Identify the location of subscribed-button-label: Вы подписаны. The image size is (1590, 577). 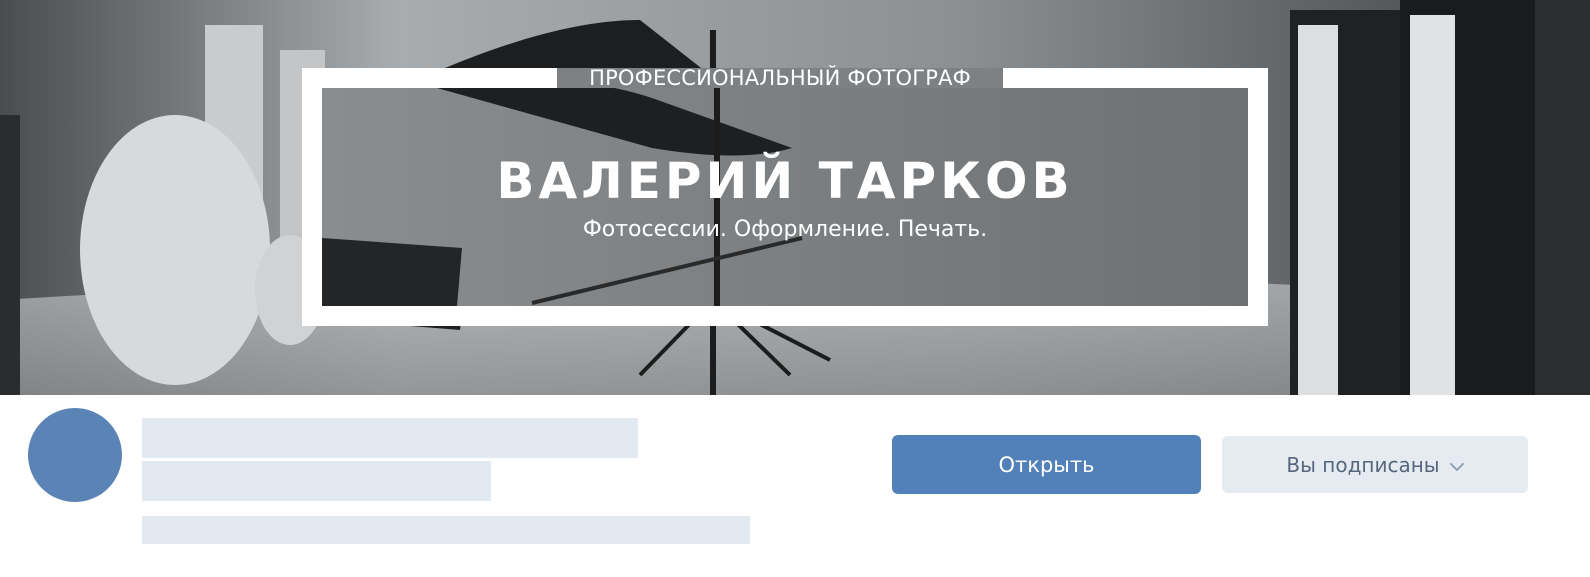
(1363, 464).